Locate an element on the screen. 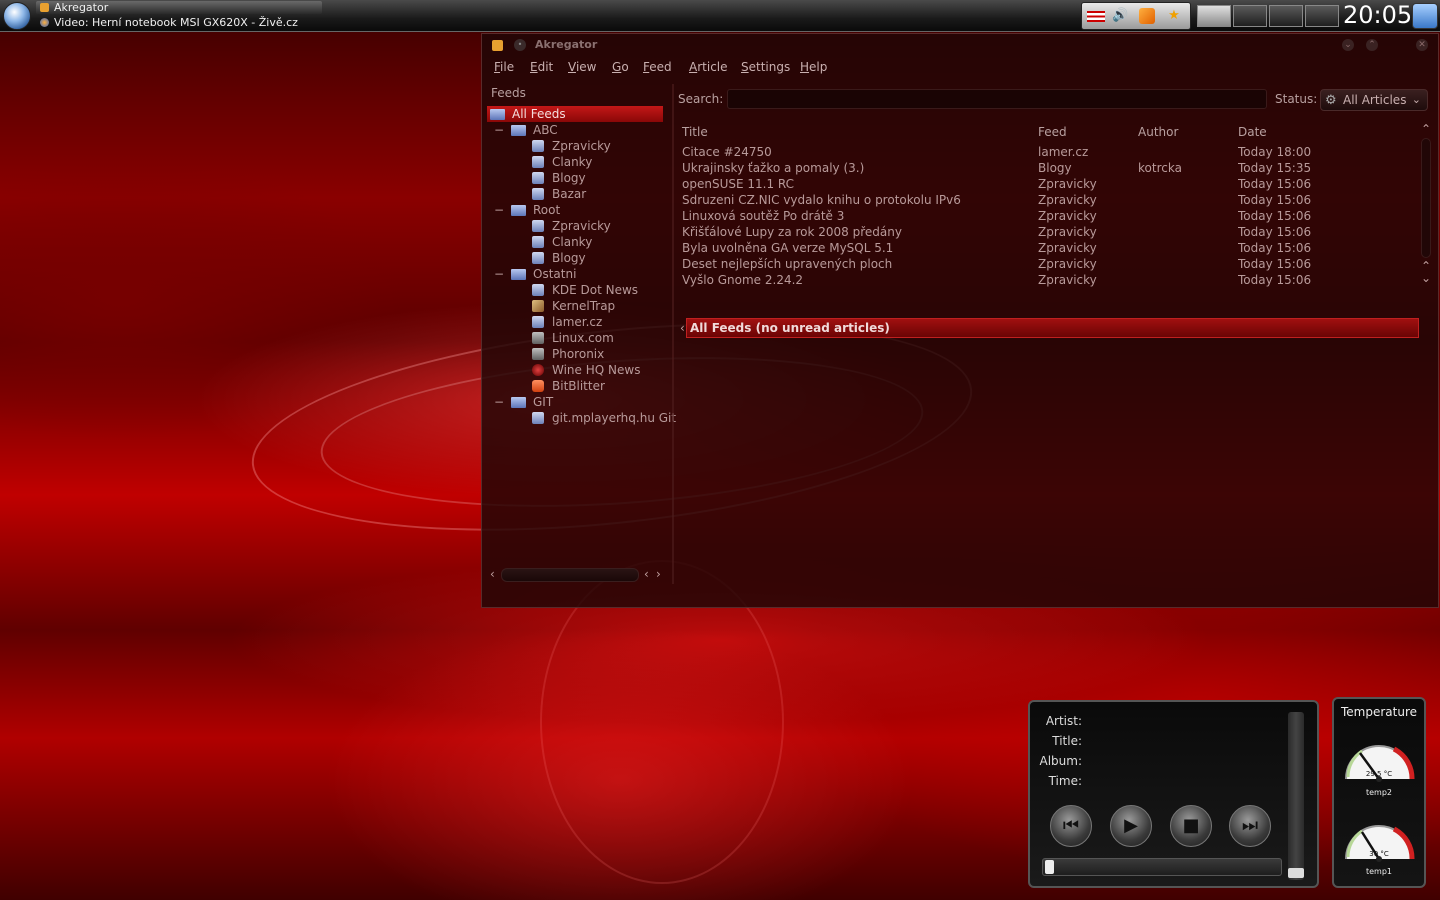 This screenshot has width=1440, height=900. tree-item-label: Blogy is located at coordinates (569, 258).